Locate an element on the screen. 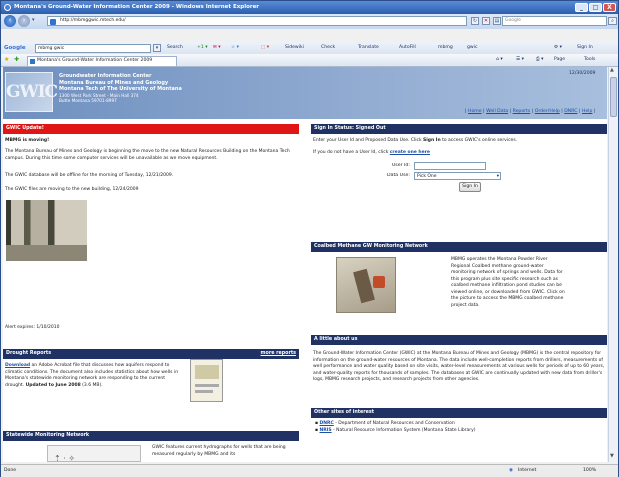 The image size is (619, 477). chevron-down-icon: ▾ is located at coordinates (497, 176).